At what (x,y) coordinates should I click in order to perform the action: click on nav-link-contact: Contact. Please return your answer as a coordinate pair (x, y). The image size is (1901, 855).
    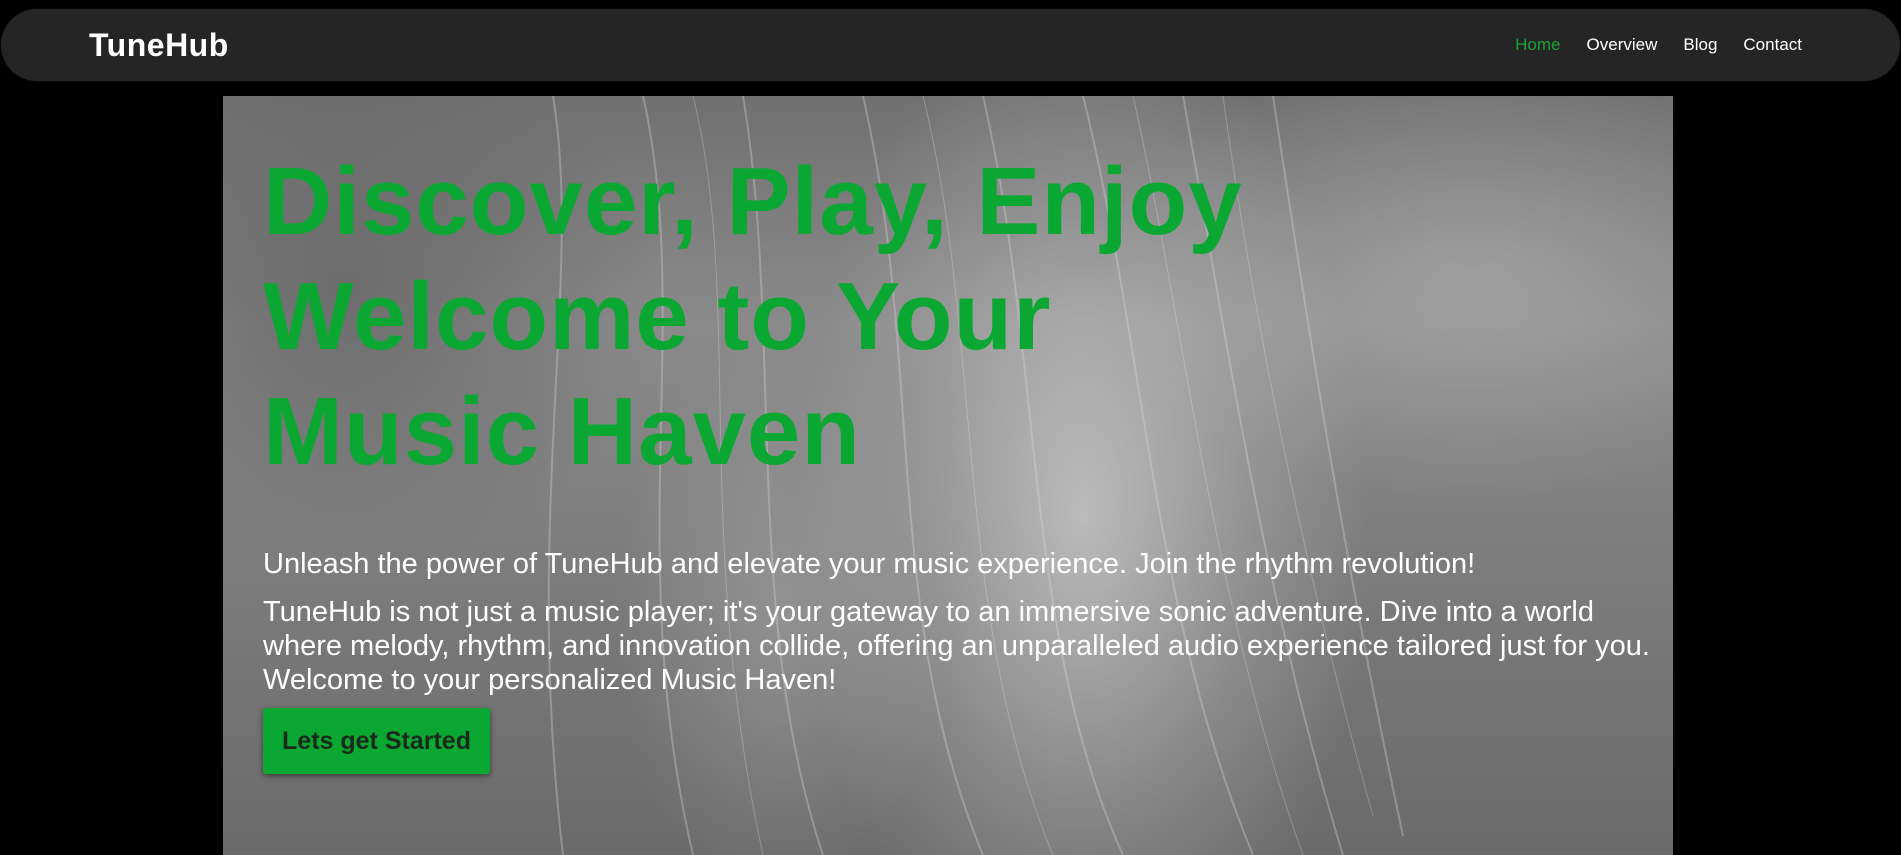
    Looking at the image, I should click on (1772, 45).